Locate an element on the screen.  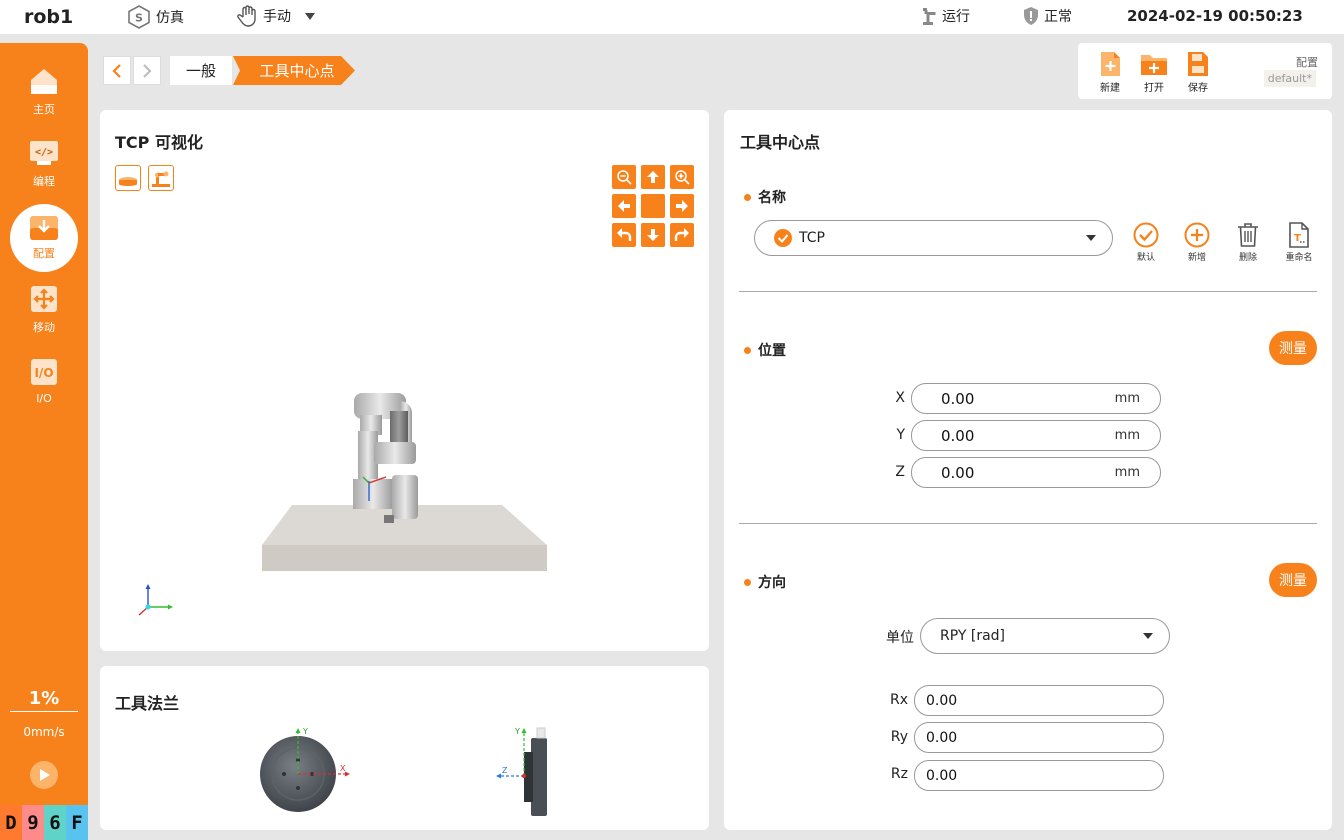
shield-icon is located at coordinates (1031, 16).